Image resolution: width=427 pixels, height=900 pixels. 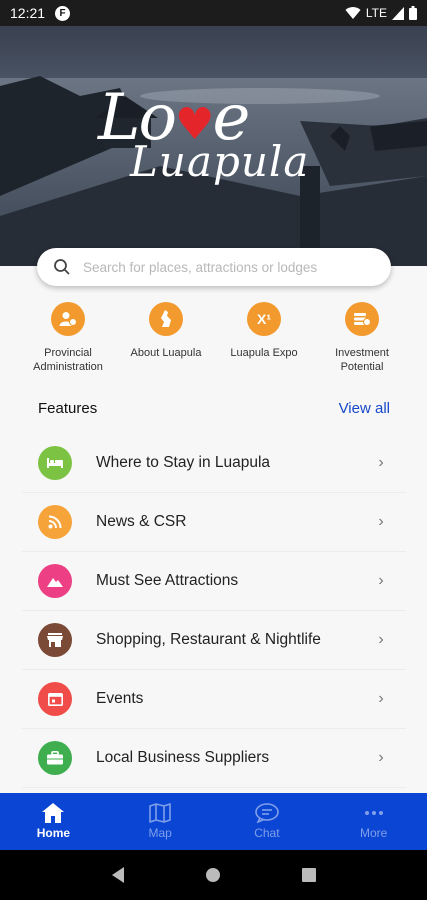 What do you see at coordinates (28, 13) in the screenshot?
I see `status-time: 12:21` at bounding box center [28, 13].